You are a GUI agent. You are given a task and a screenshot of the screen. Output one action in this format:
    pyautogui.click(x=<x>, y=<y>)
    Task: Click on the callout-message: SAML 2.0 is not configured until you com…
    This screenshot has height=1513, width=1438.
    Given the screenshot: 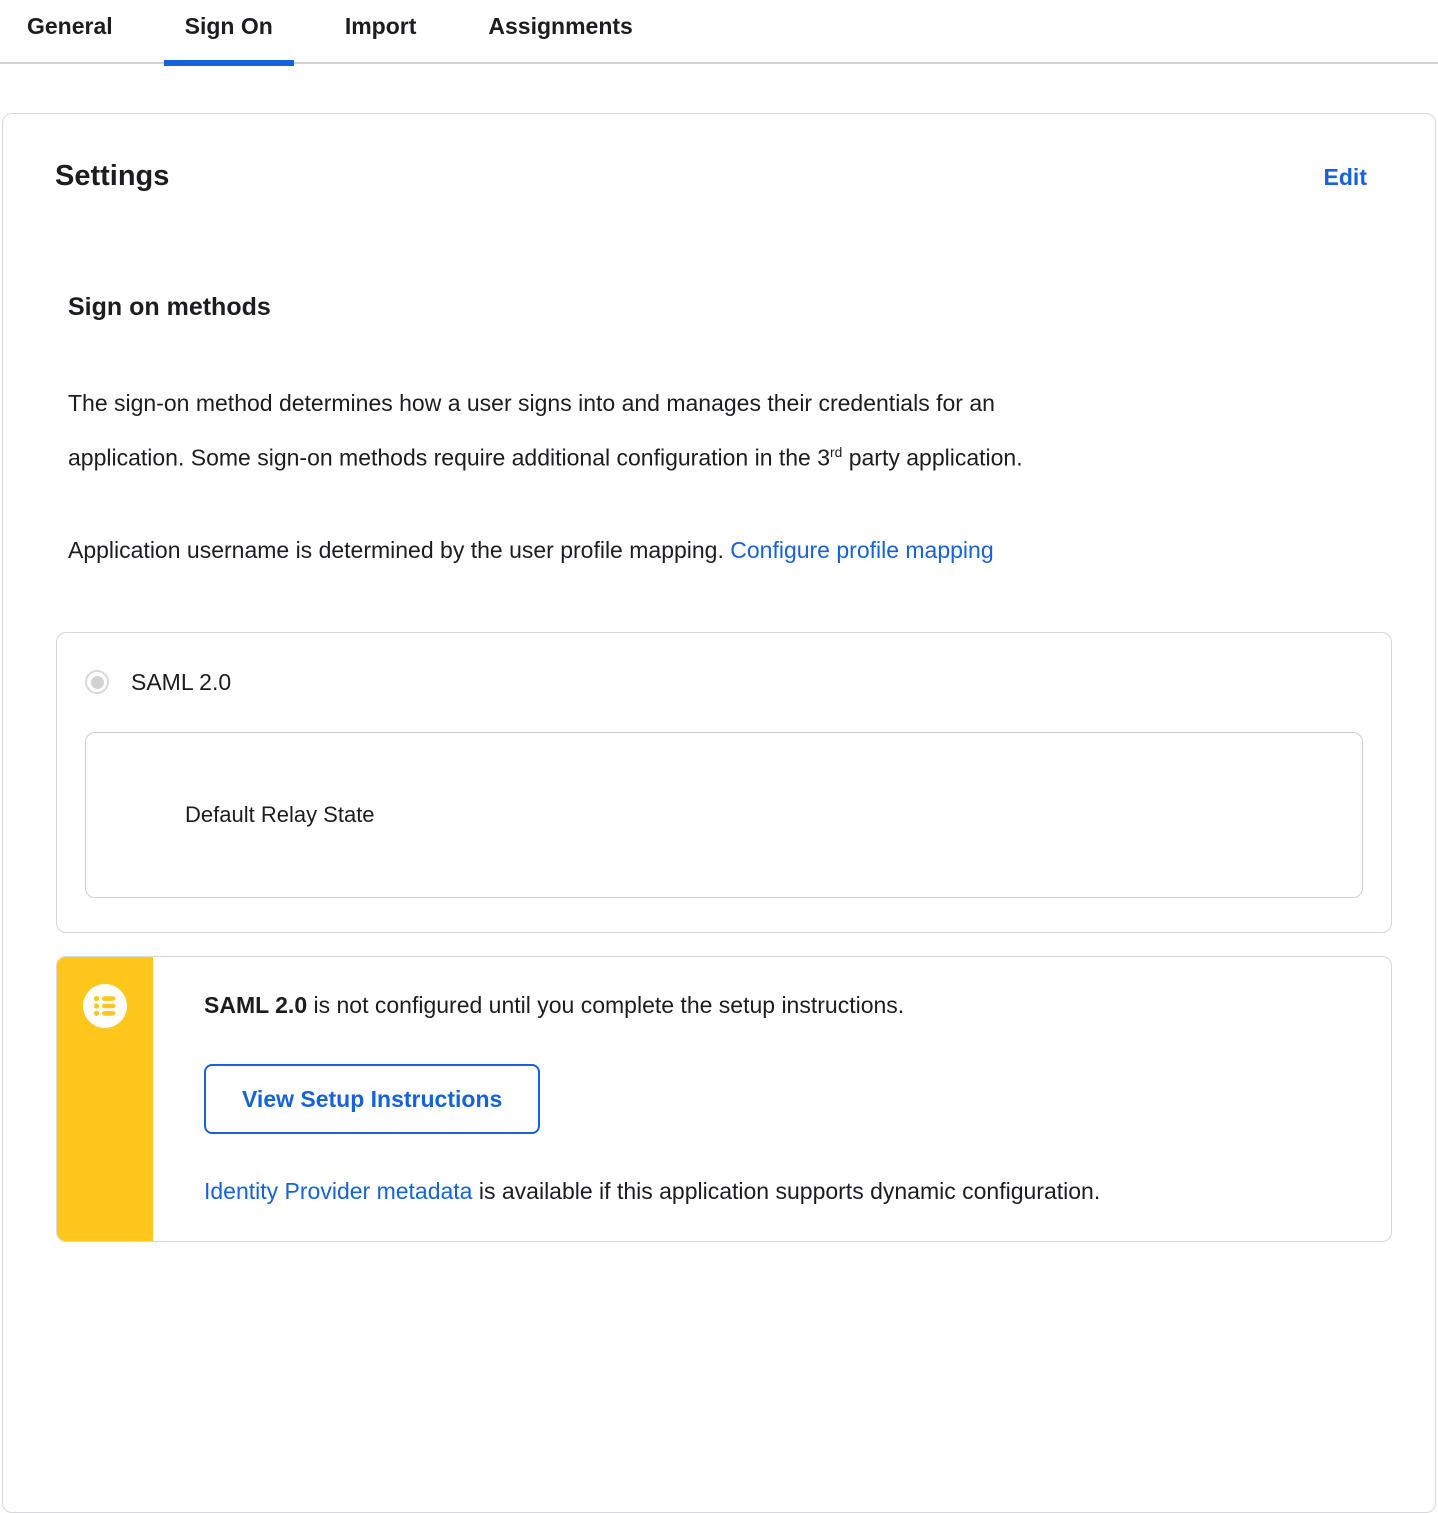 What is the action you would take?
    pyautogui.click(x=777, y=1005)
    